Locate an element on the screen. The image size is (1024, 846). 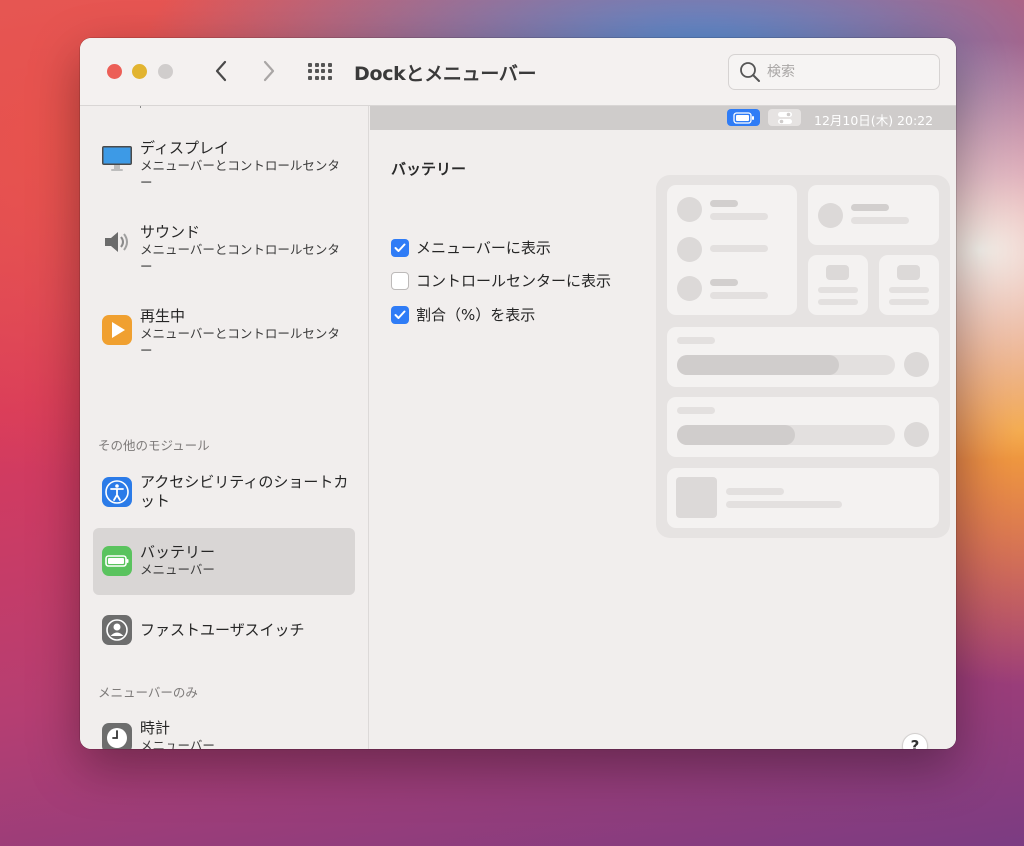
help-button: ? is located at coordinates (915, 741).